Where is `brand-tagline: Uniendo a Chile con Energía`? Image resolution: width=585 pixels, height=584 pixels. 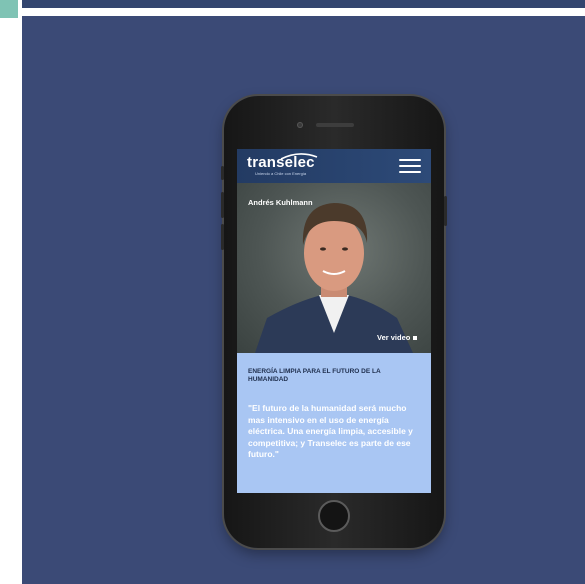 brand-tagline: Uniendo a Chile con Energía is located at coordinates (281, 173).